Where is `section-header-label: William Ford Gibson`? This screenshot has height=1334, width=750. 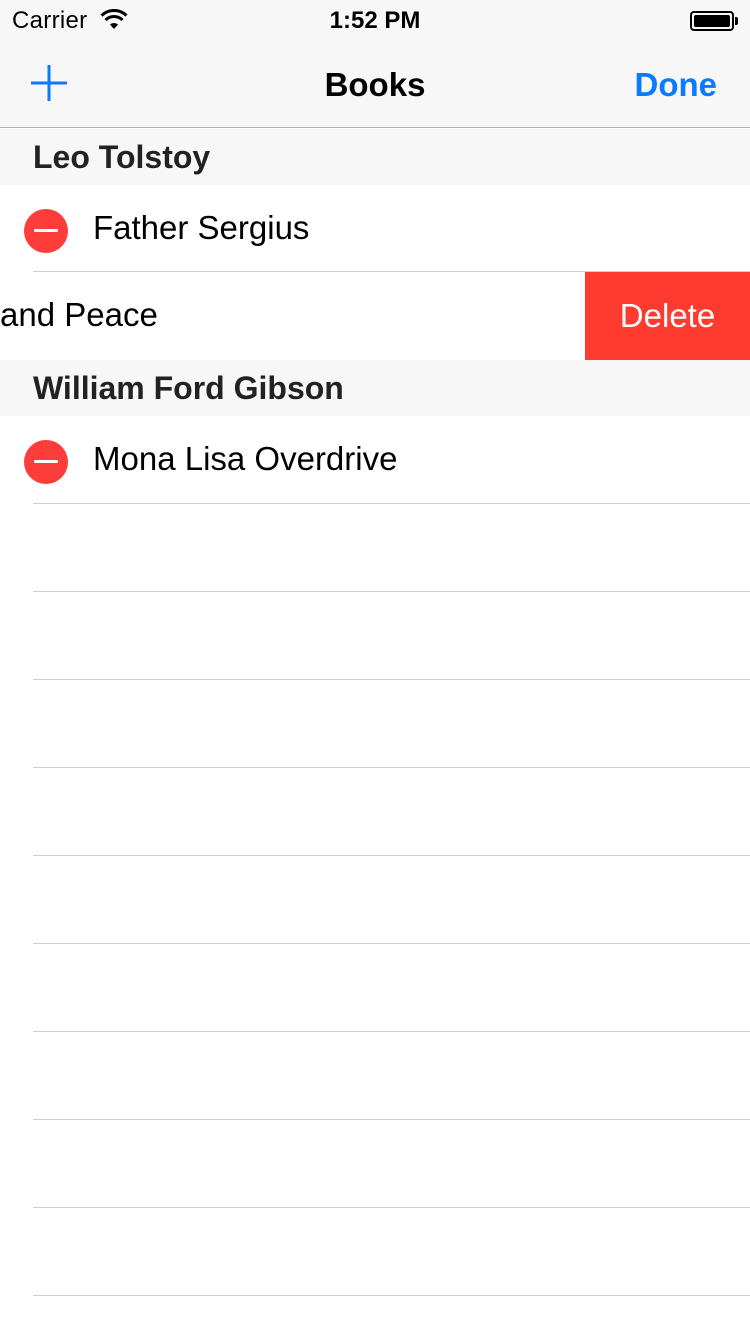
section-header-label: William Ford Gibson is located at coordinates (188, 388).